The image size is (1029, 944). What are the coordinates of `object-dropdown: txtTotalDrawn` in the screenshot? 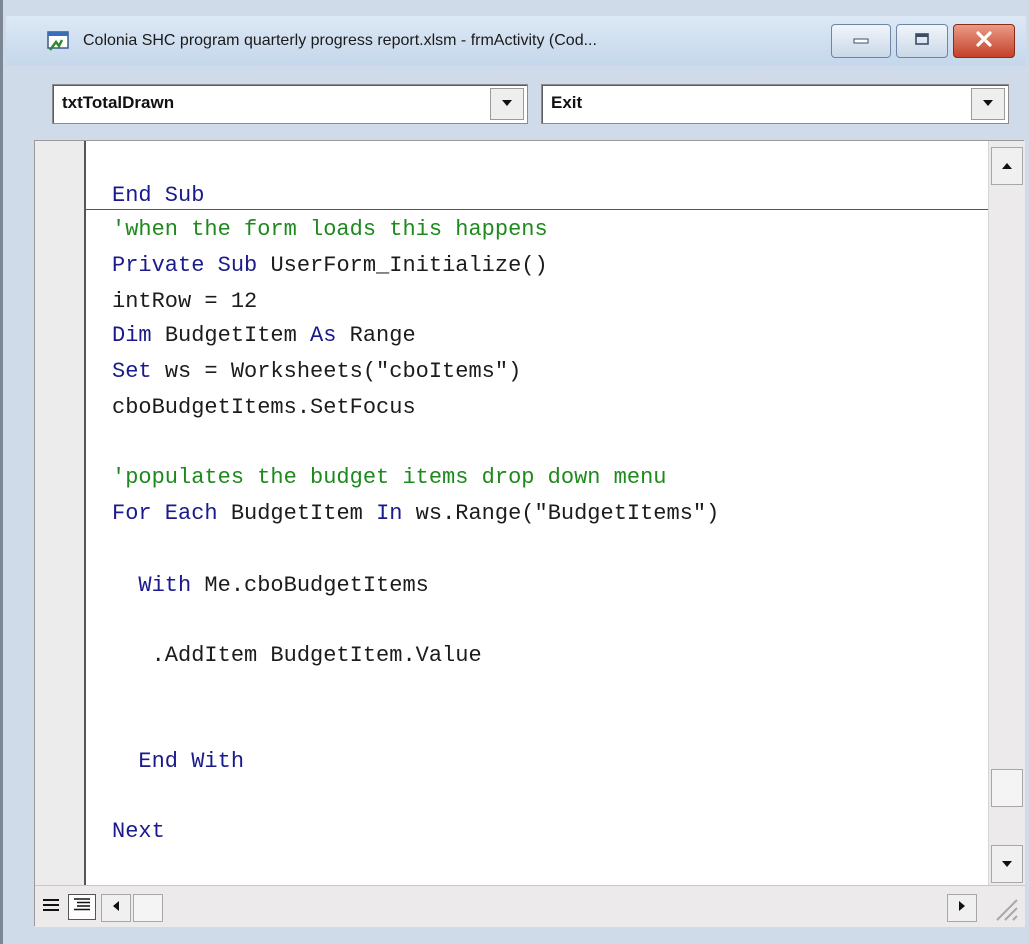 It's located at (290, 104).